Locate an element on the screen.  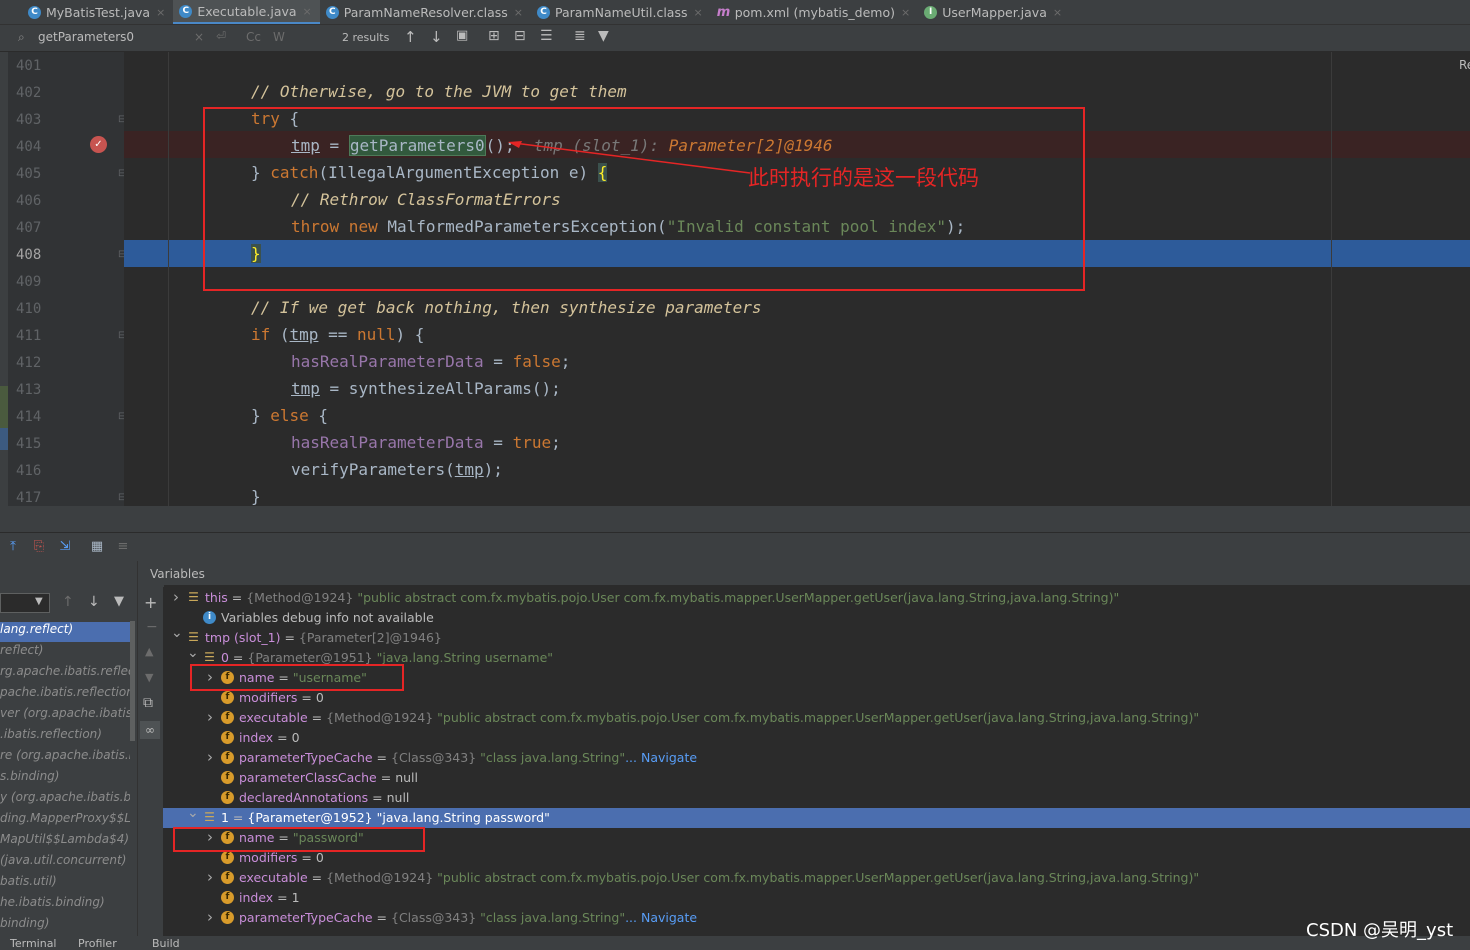
stack-frame: y (org.apache.ibatis.bin is located at coordinates (65, 800).